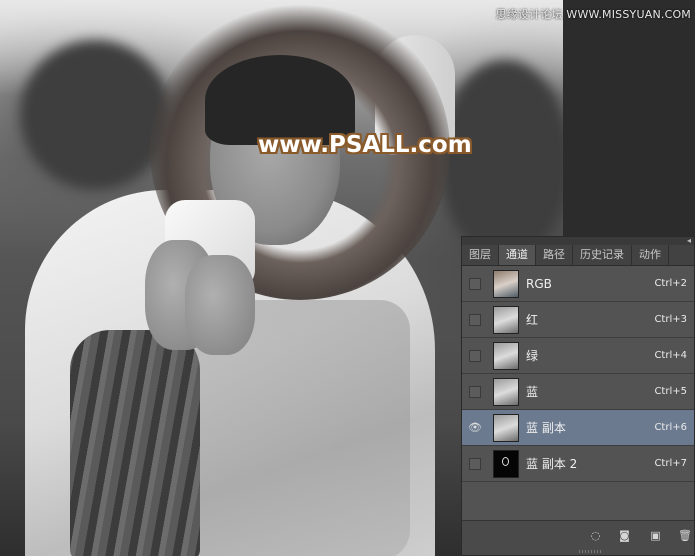 This screenshot has width=695, height=556. What do you see at coordinates (532, 356) in the screenshot?
I see `channel-name: 绿` at bounding box center [532, 356].